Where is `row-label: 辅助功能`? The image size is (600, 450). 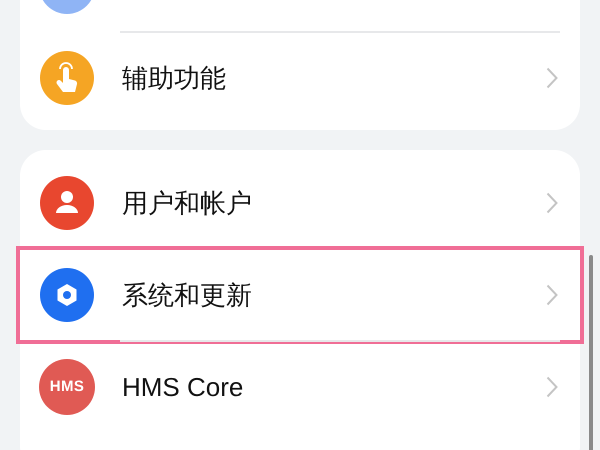
row-label: 辅助功能 is located at coordinates (174, 78).